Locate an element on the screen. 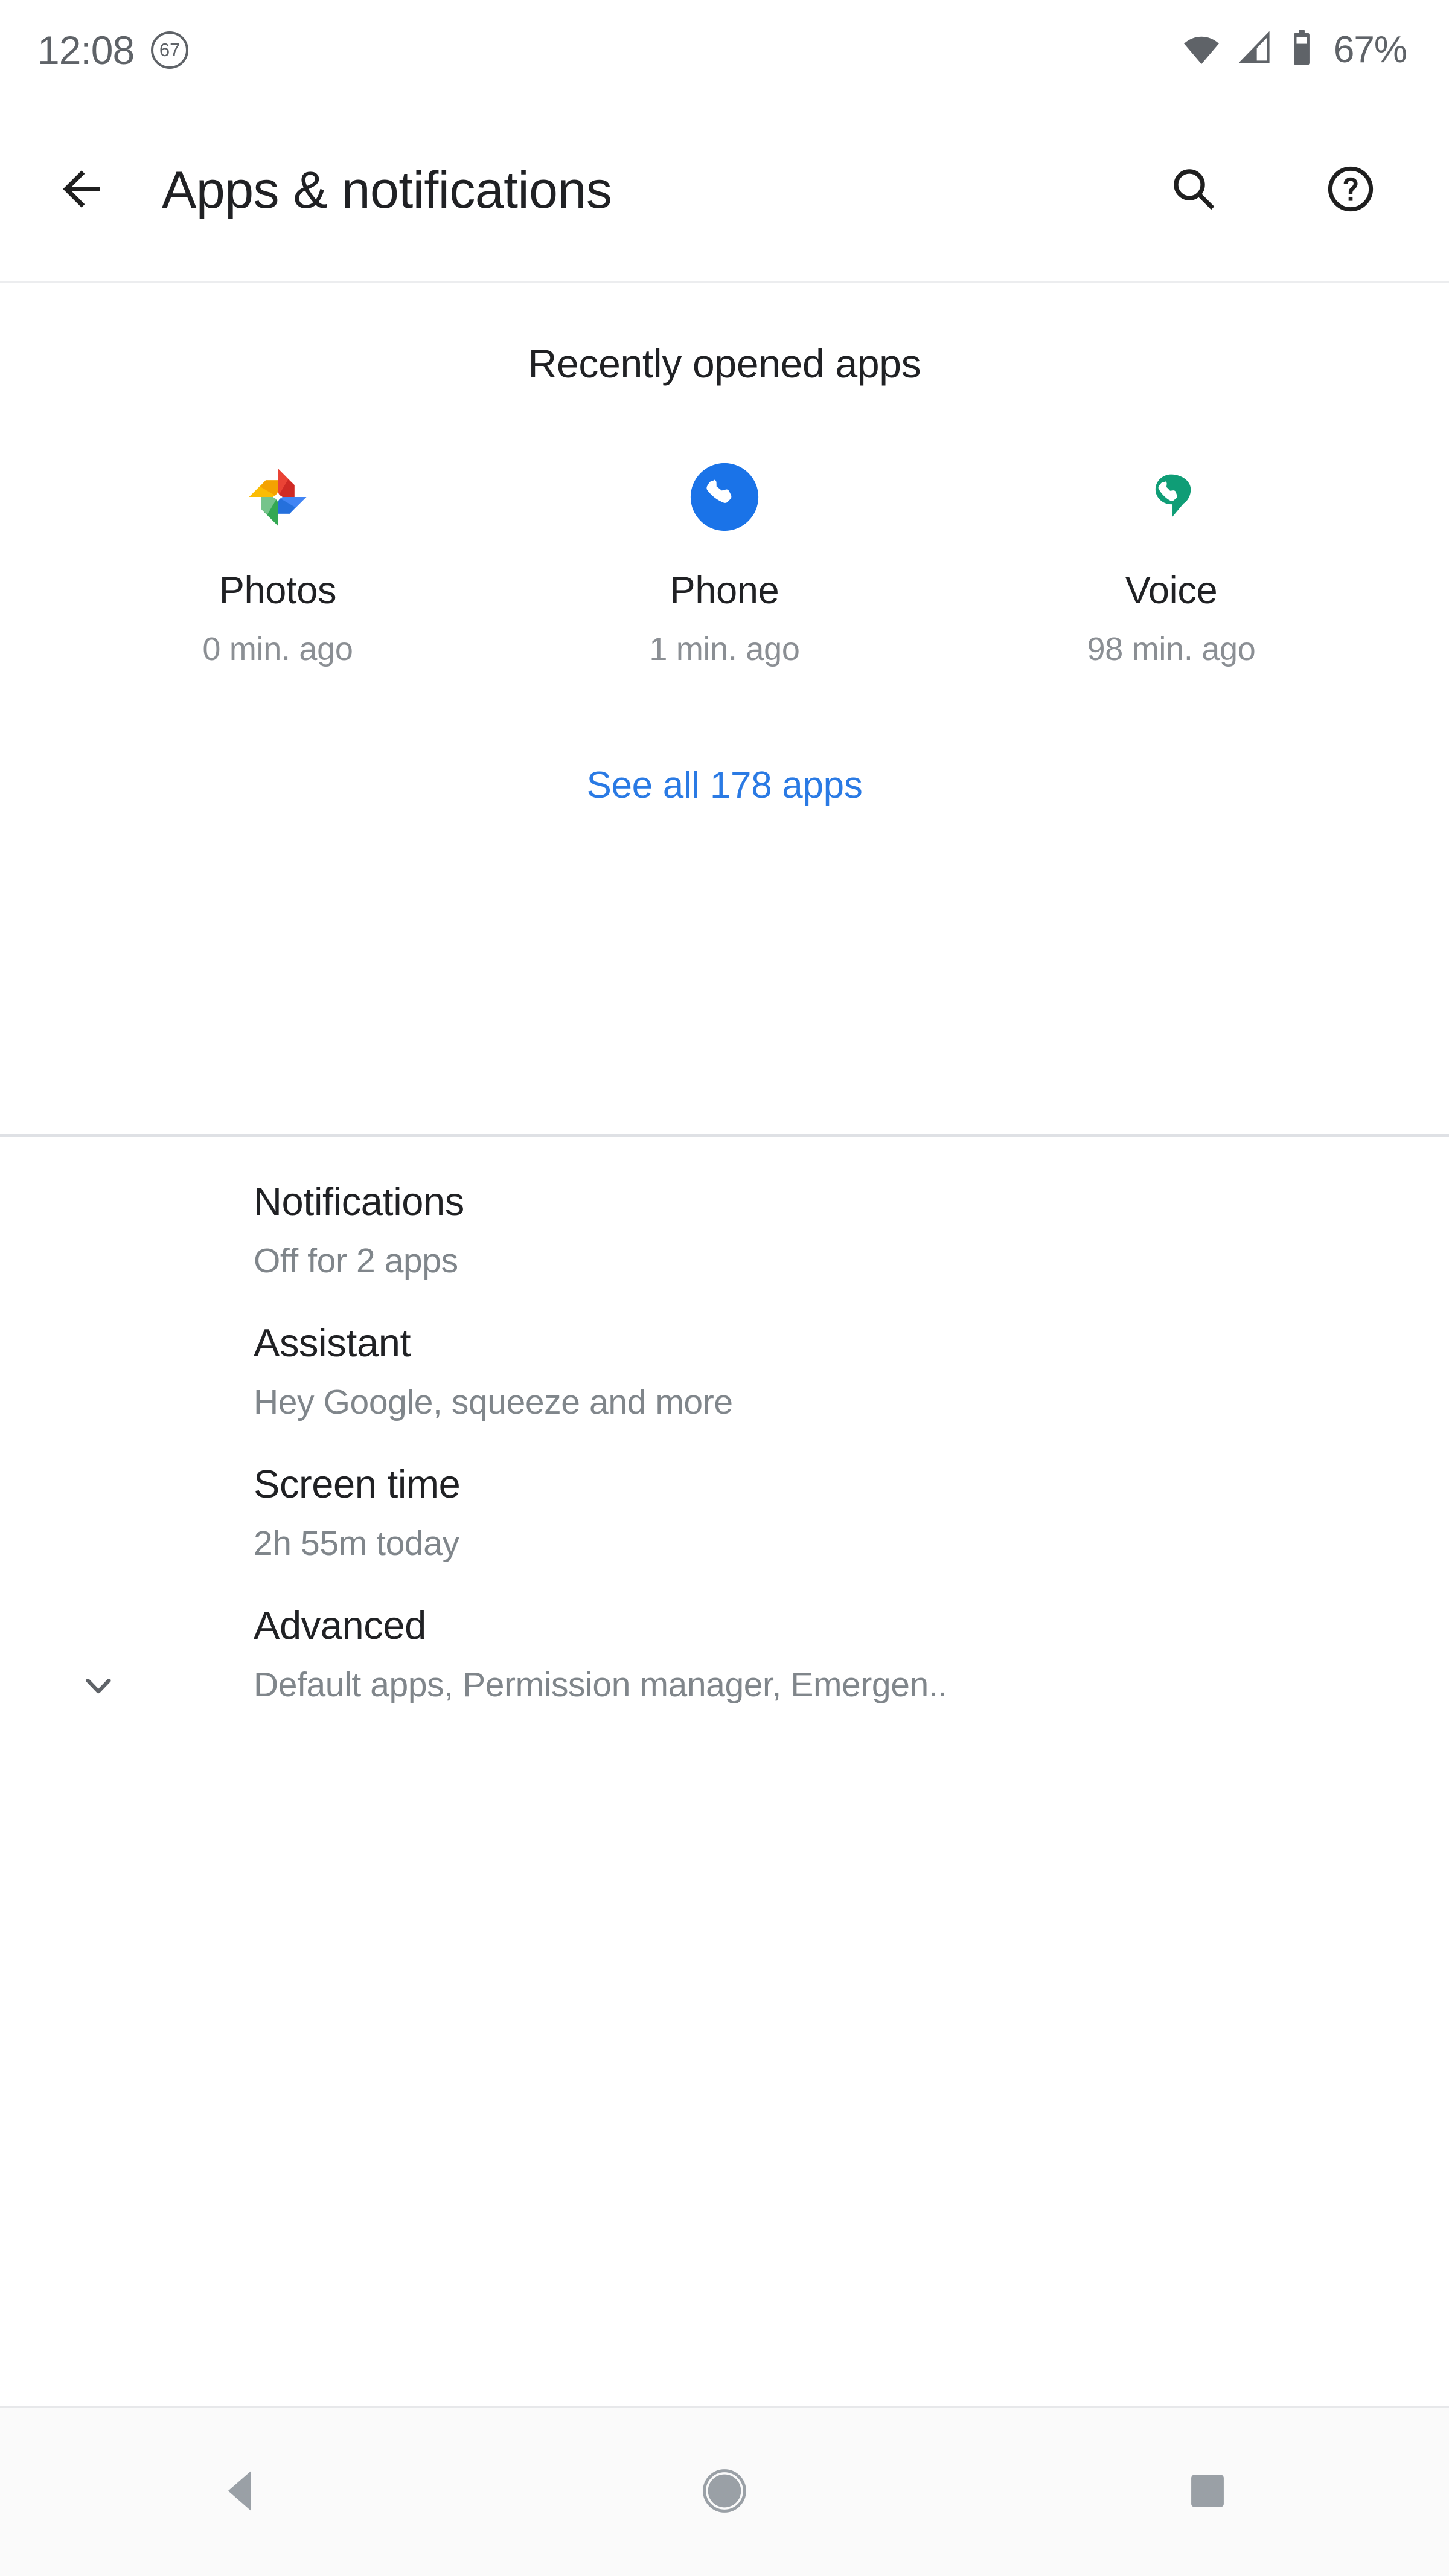  recent-app-phone: Phone 1 min. ago is located at coordinates (724, 561).